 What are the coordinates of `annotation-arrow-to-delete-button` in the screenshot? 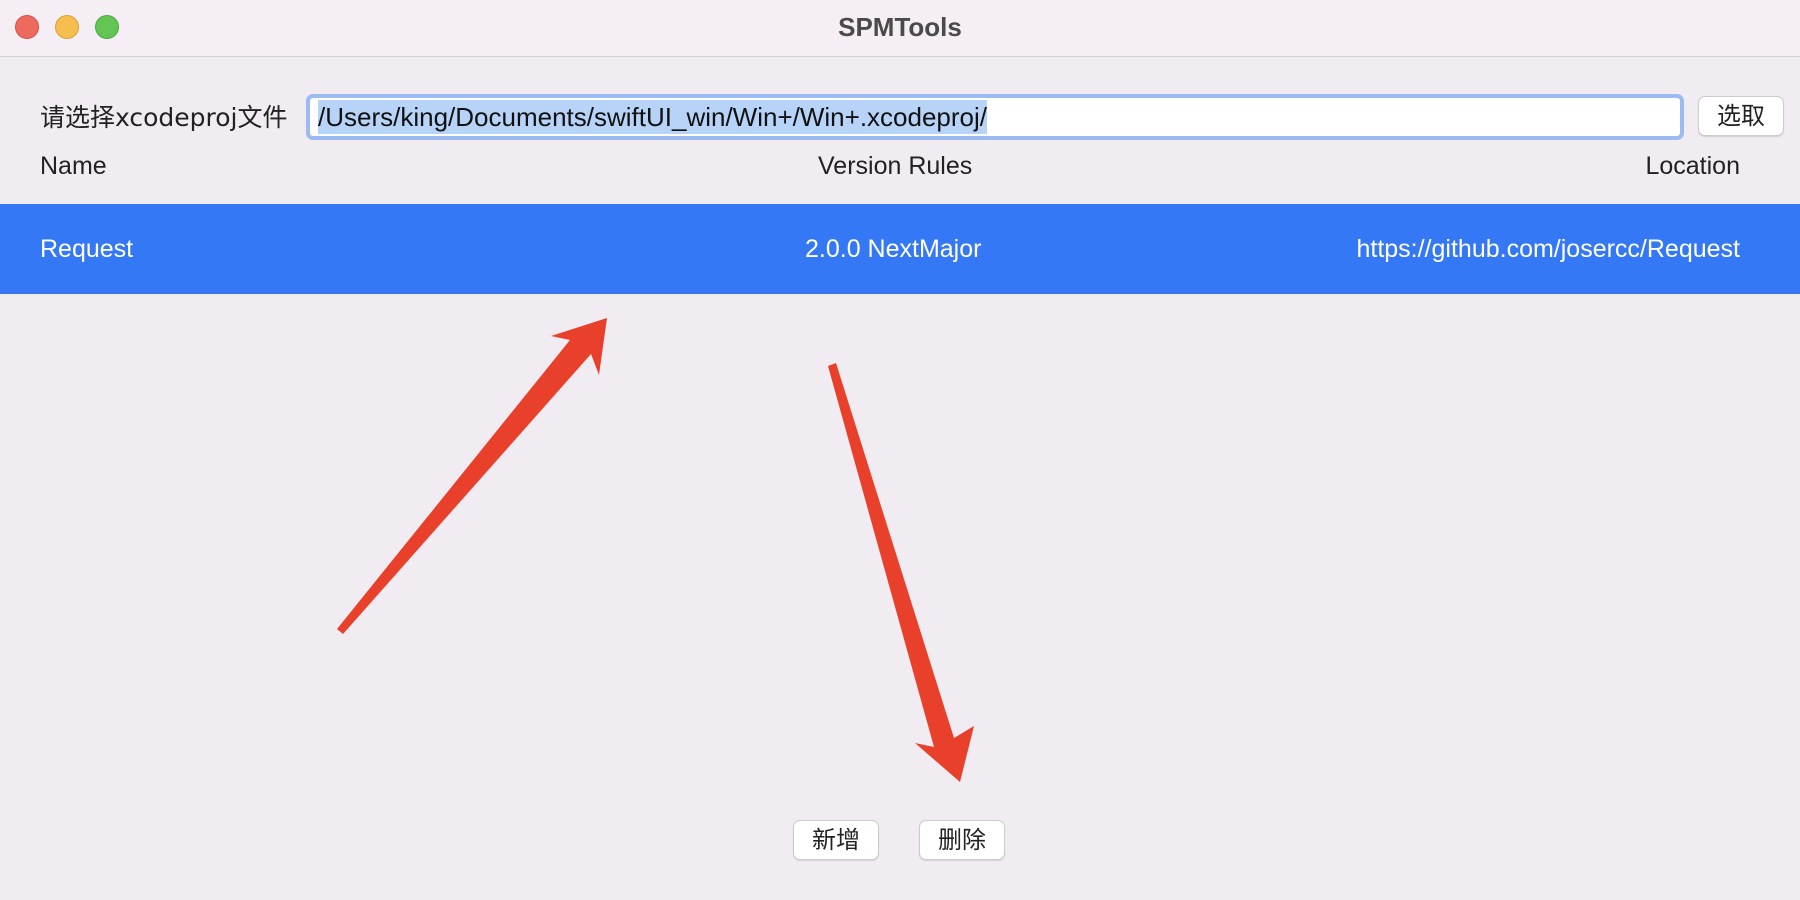 It's located at (901, 572).